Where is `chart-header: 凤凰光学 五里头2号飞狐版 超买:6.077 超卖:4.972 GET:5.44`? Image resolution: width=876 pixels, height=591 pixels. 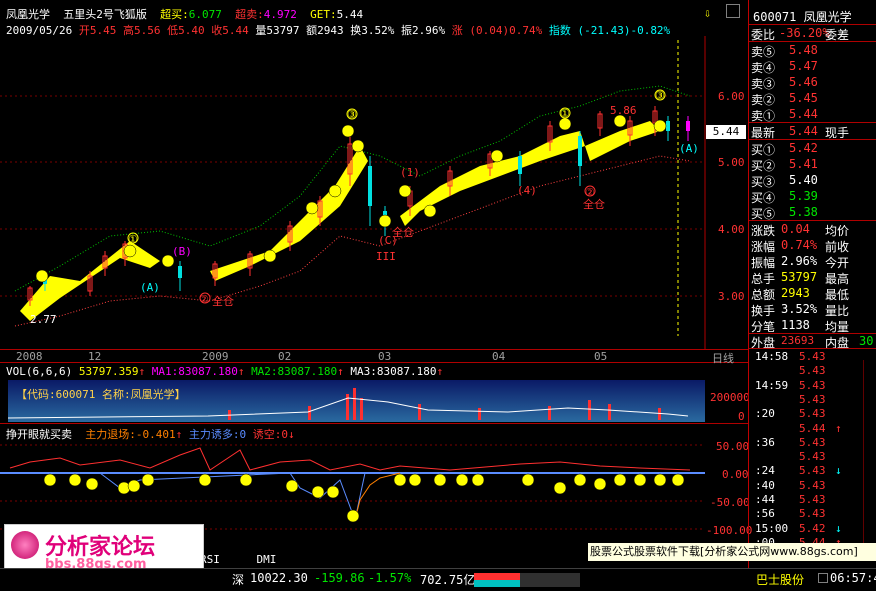
chart-header: 凤凰光学 五里头2号飞狐版 超买:6.077 超卖:4.972 GET:5.44 is located at coordinates (184, 14).